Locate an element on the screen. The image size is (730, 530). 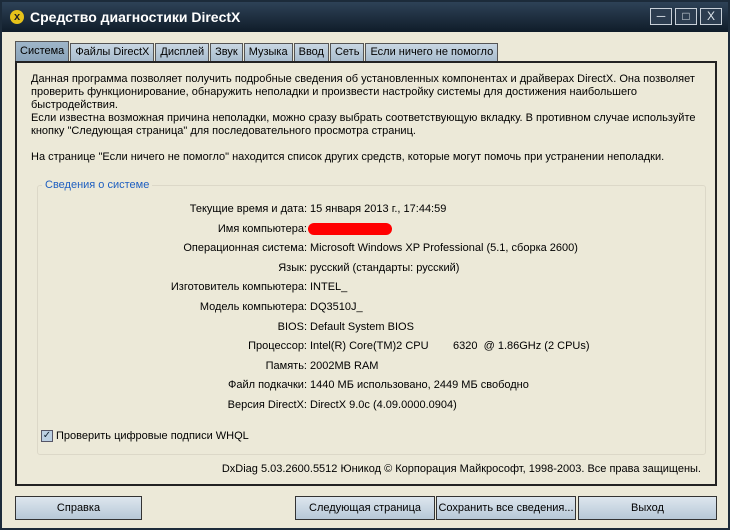
close-button: X is located at coordinates (711, 16).